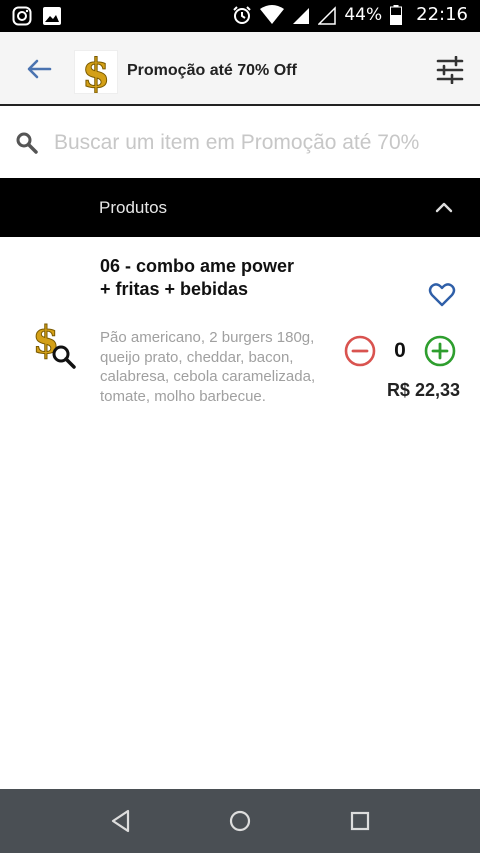 This screenshot has height=853, width=480. What do you see at coordinates (22, 16) in the screenshot?
I see `instagram-icon` at bounding box center [22, 16].